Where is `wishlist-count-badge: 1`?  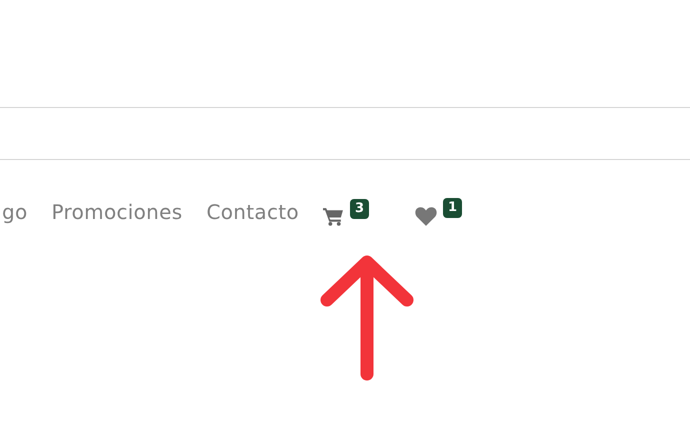 wishlist-count-badge: 1 is located at coordinates (452, 208).